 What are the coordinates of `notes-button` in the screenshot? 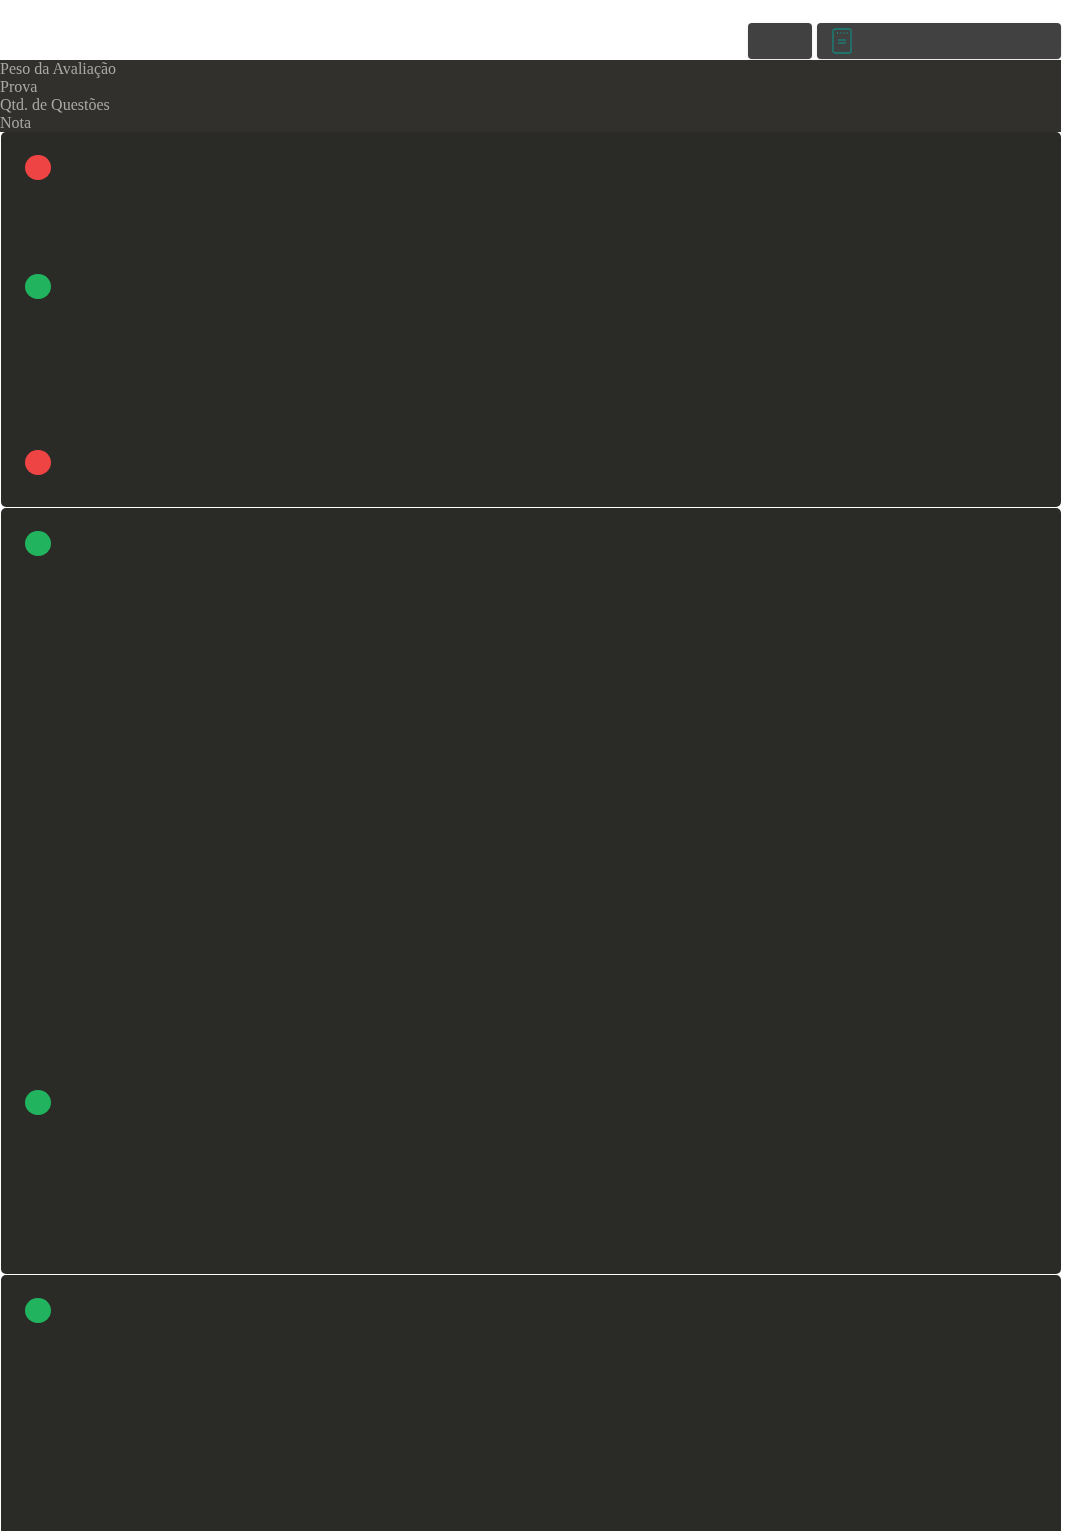 It's located at (939, 41).